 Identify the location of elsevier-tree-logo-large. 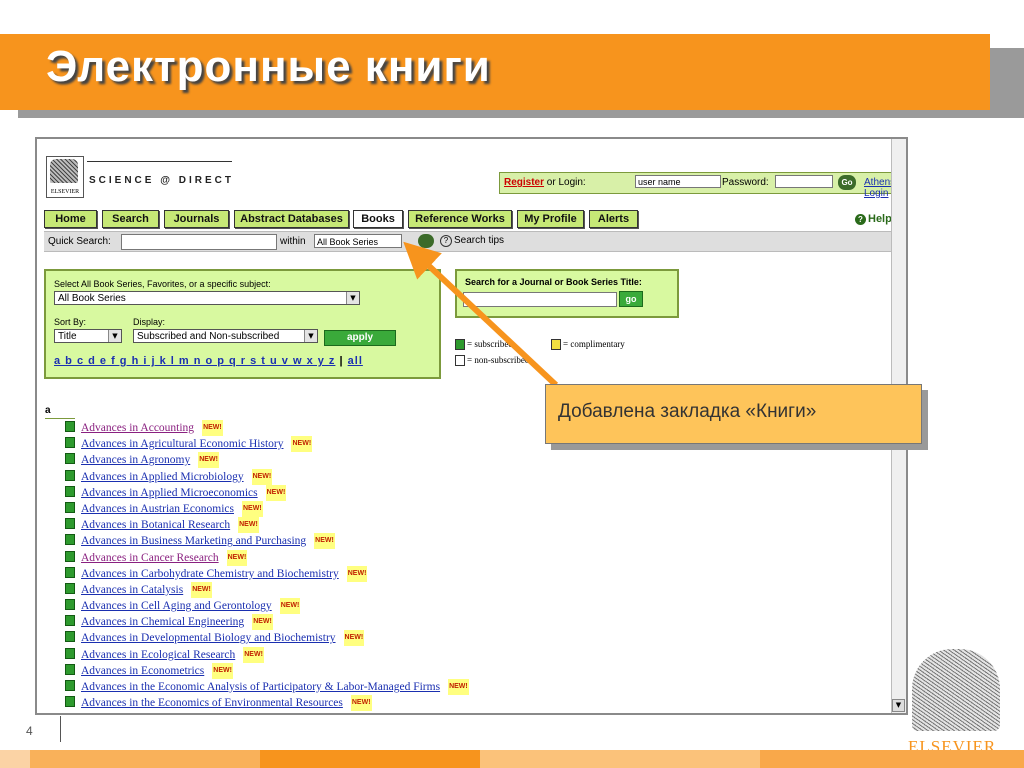
(958, 691).